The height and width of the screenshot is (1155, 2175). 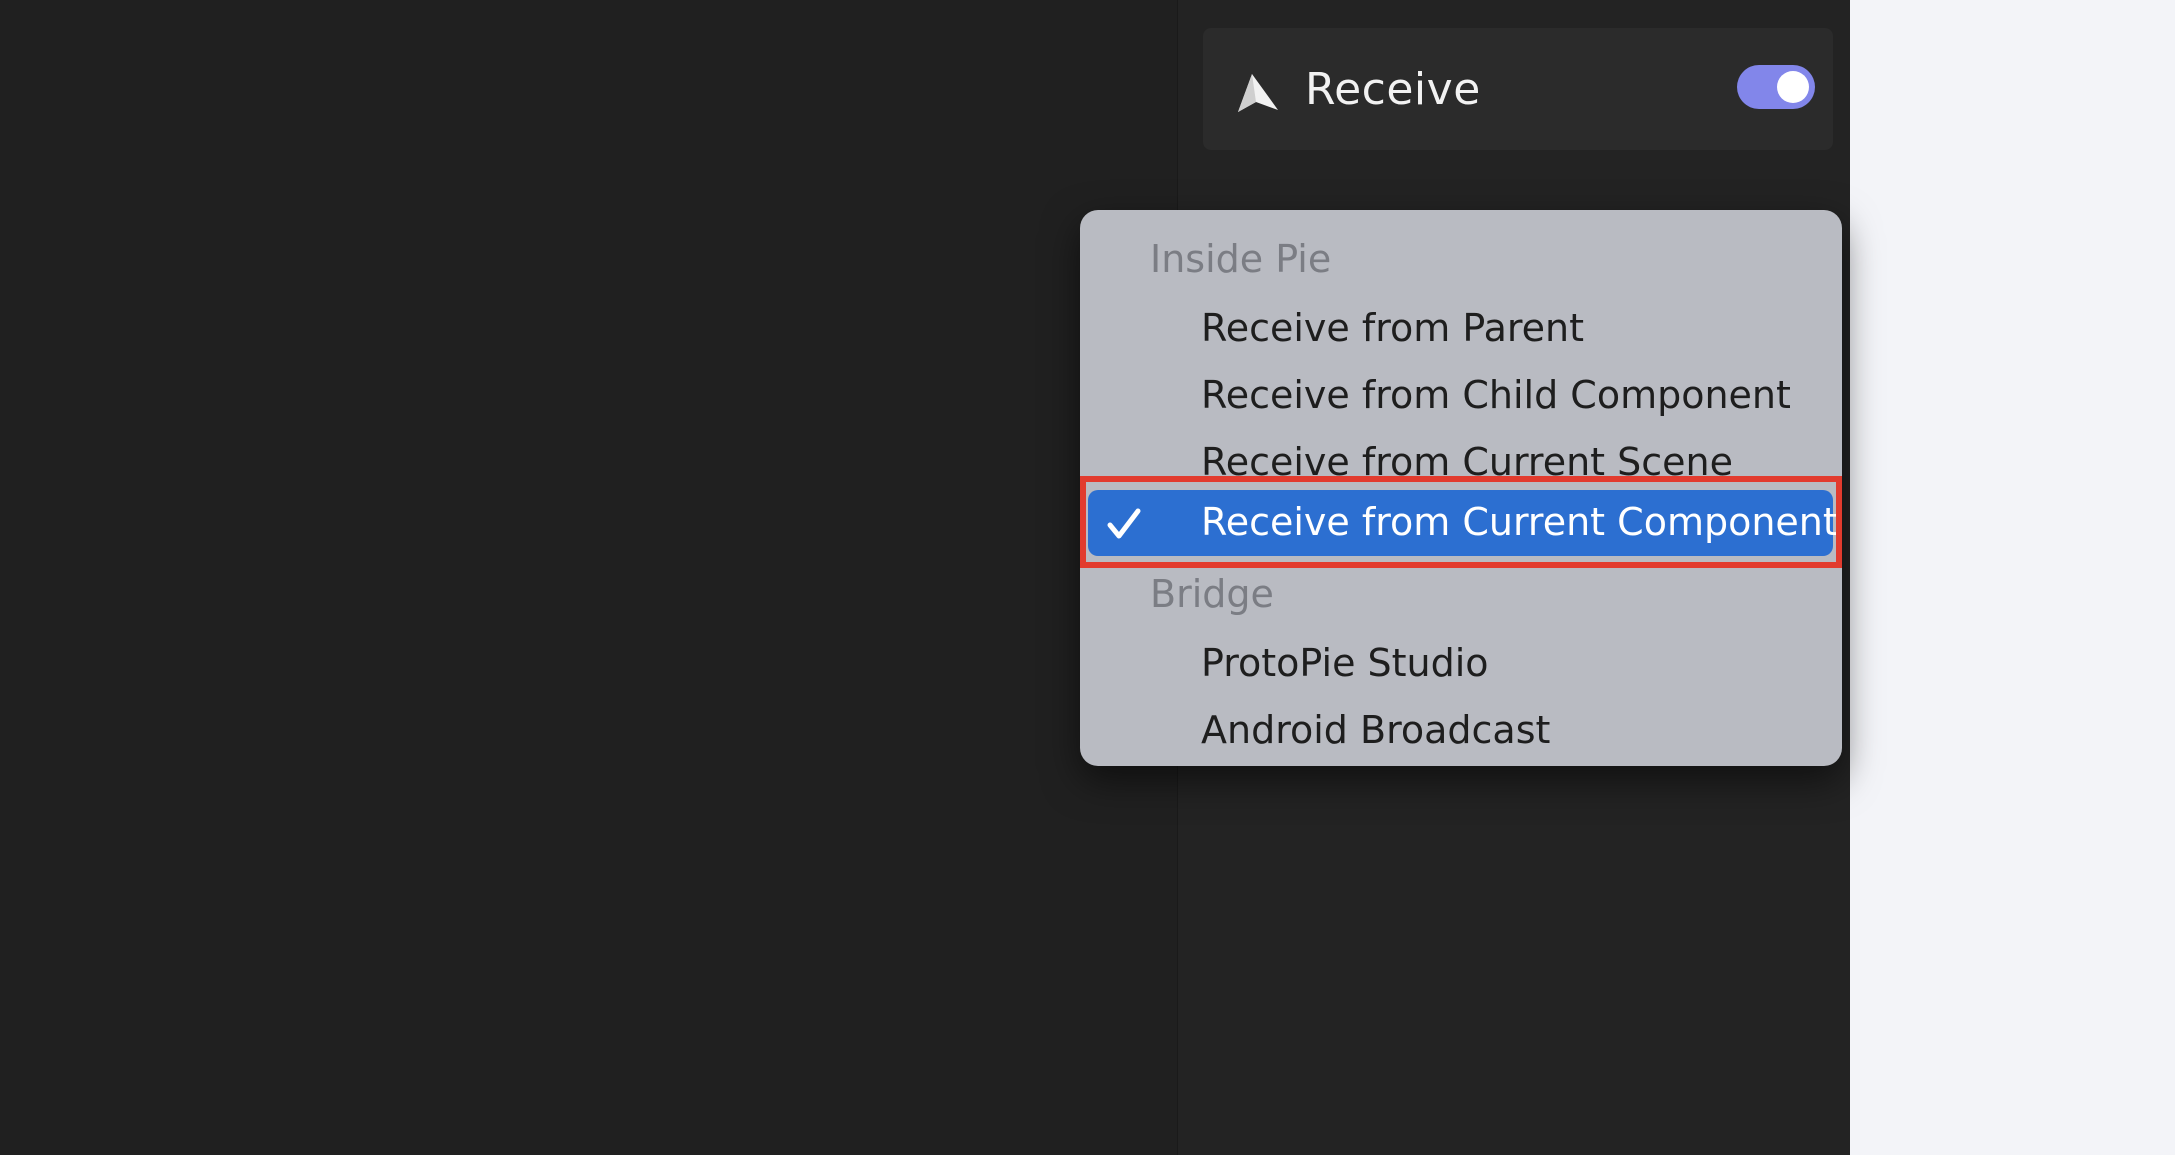 I want to click on menu-item-android-broadcast: Android Broadcast, so click(x=1460, y=731).